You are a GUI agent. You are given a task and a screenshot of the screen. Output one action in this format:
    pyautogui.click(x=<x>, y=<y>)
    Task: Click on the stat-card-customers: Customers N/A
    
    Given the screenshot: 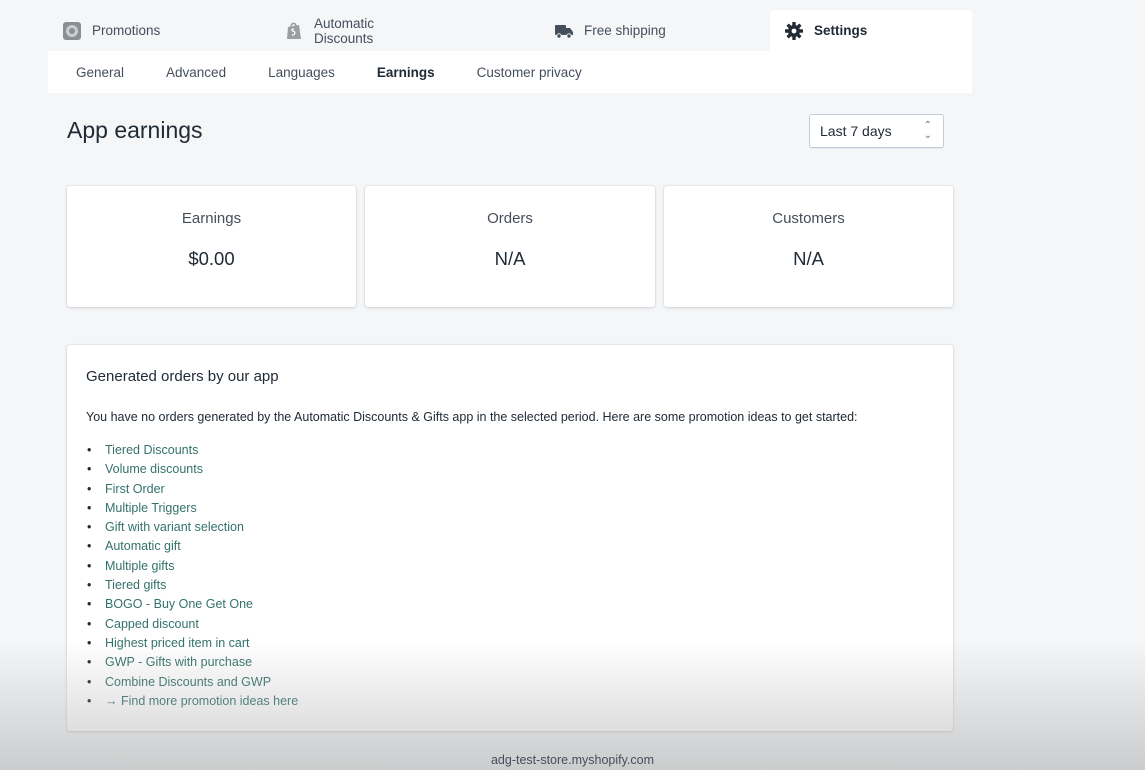 What is the action you would take?
    pyautogui.click(x=808, y=246)
    